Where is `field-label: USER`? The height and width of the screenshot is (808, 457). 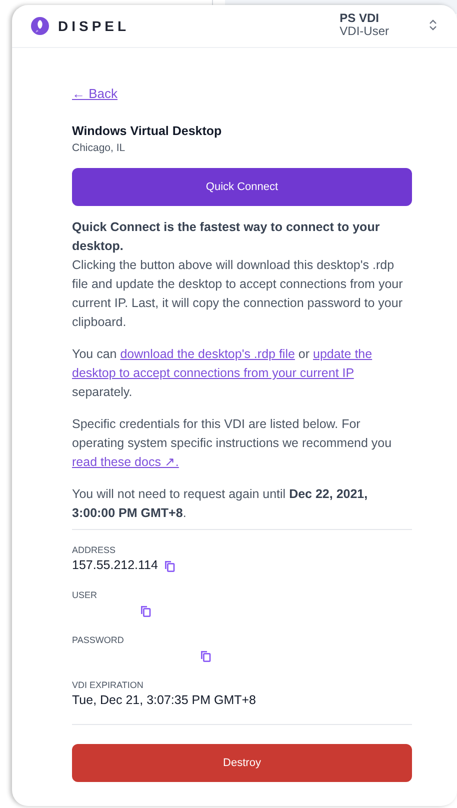
field-label: USER is located at coordinates (85, 595).